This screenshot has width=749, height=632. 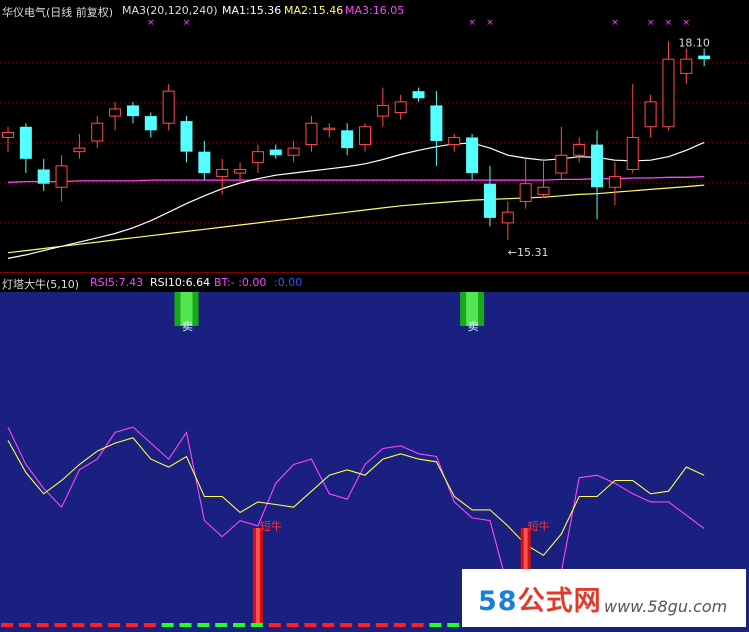 What do you see at coordinates (117, 282) in the screenshot?
I see `rsi5-value: RSI5:7.43` at bounding box center [117, 282].